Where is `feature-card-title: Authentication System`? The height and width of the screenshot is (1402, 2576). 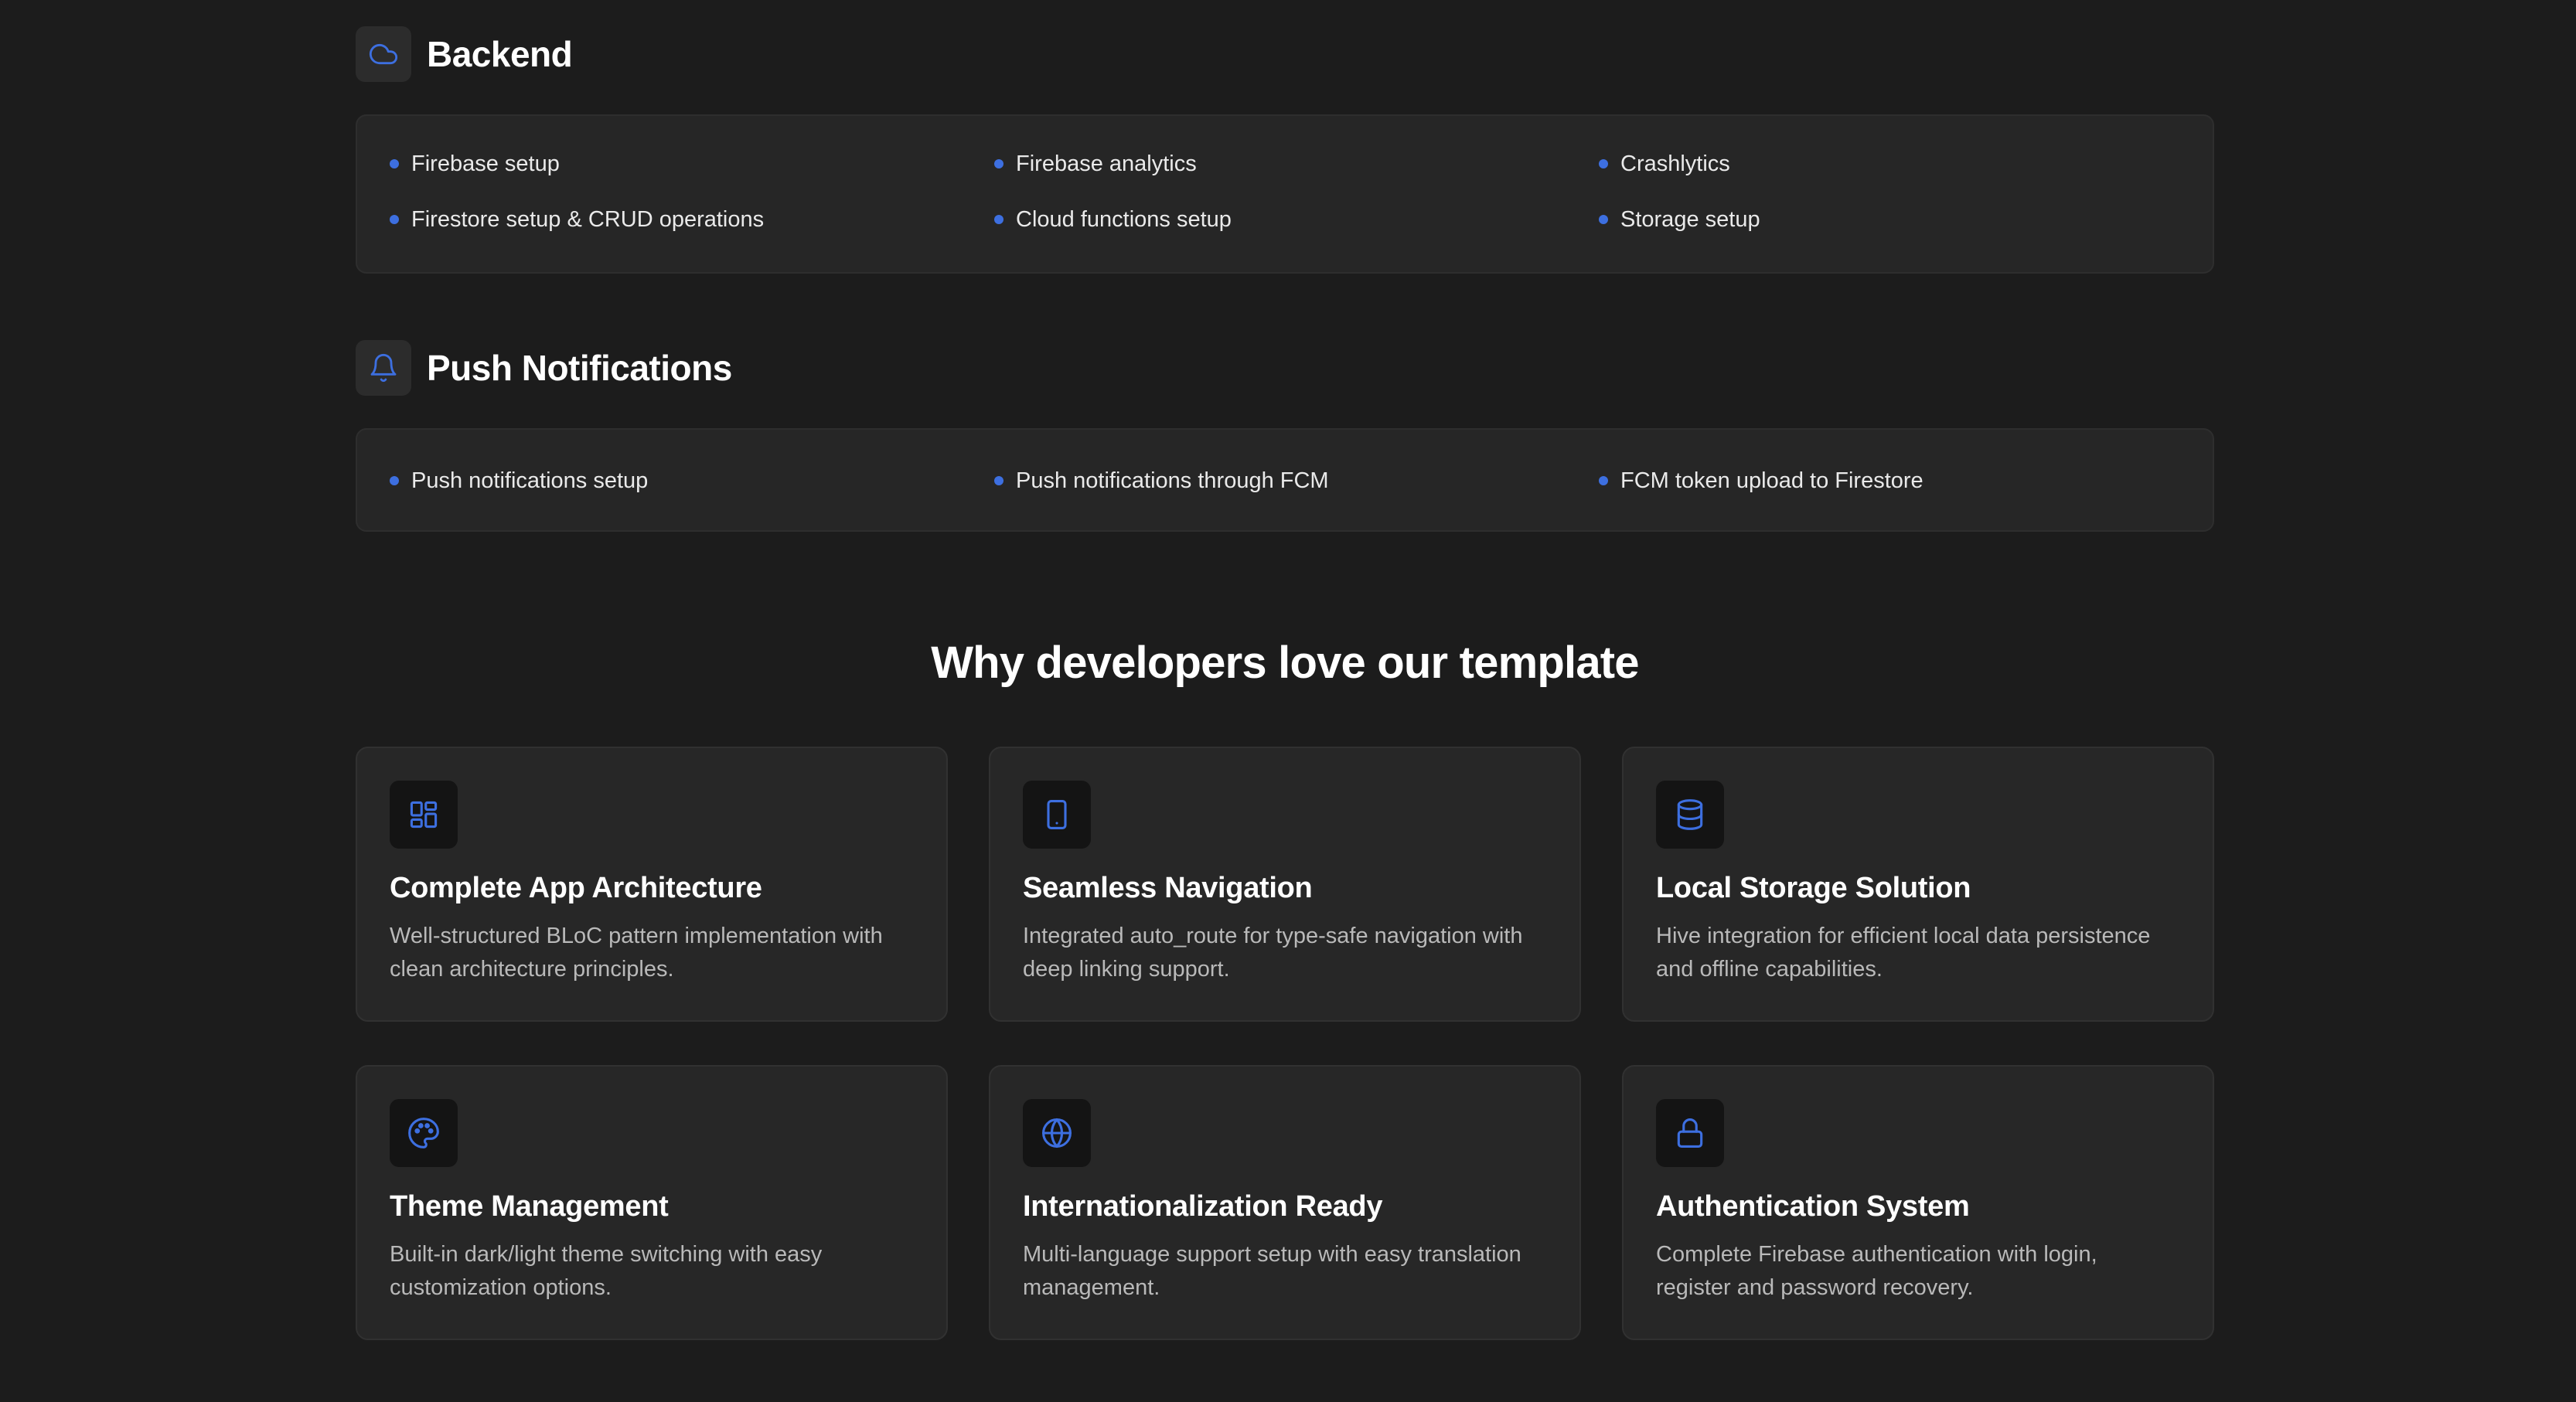 feature-card-title: Authentication System is located at coordinates (1813, 1206).